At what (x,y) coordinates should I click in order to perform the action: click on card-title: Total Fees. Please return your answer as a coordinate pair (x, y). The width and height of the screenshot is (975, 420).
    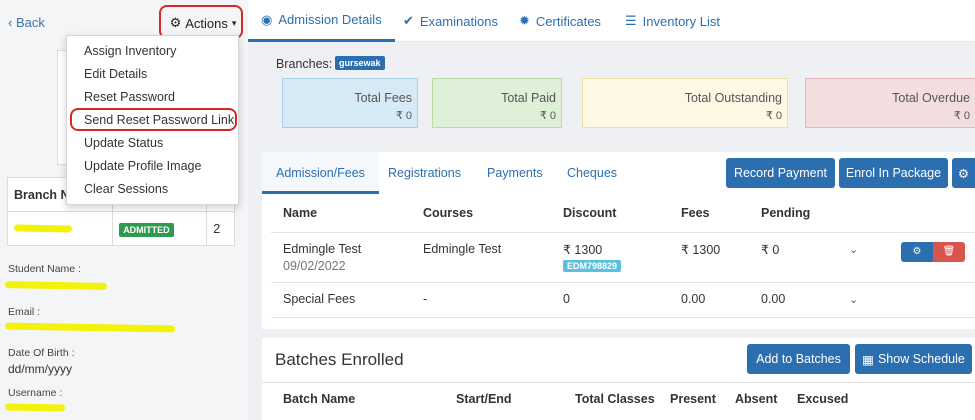
    Looking at the image, I should click on (383, 98).